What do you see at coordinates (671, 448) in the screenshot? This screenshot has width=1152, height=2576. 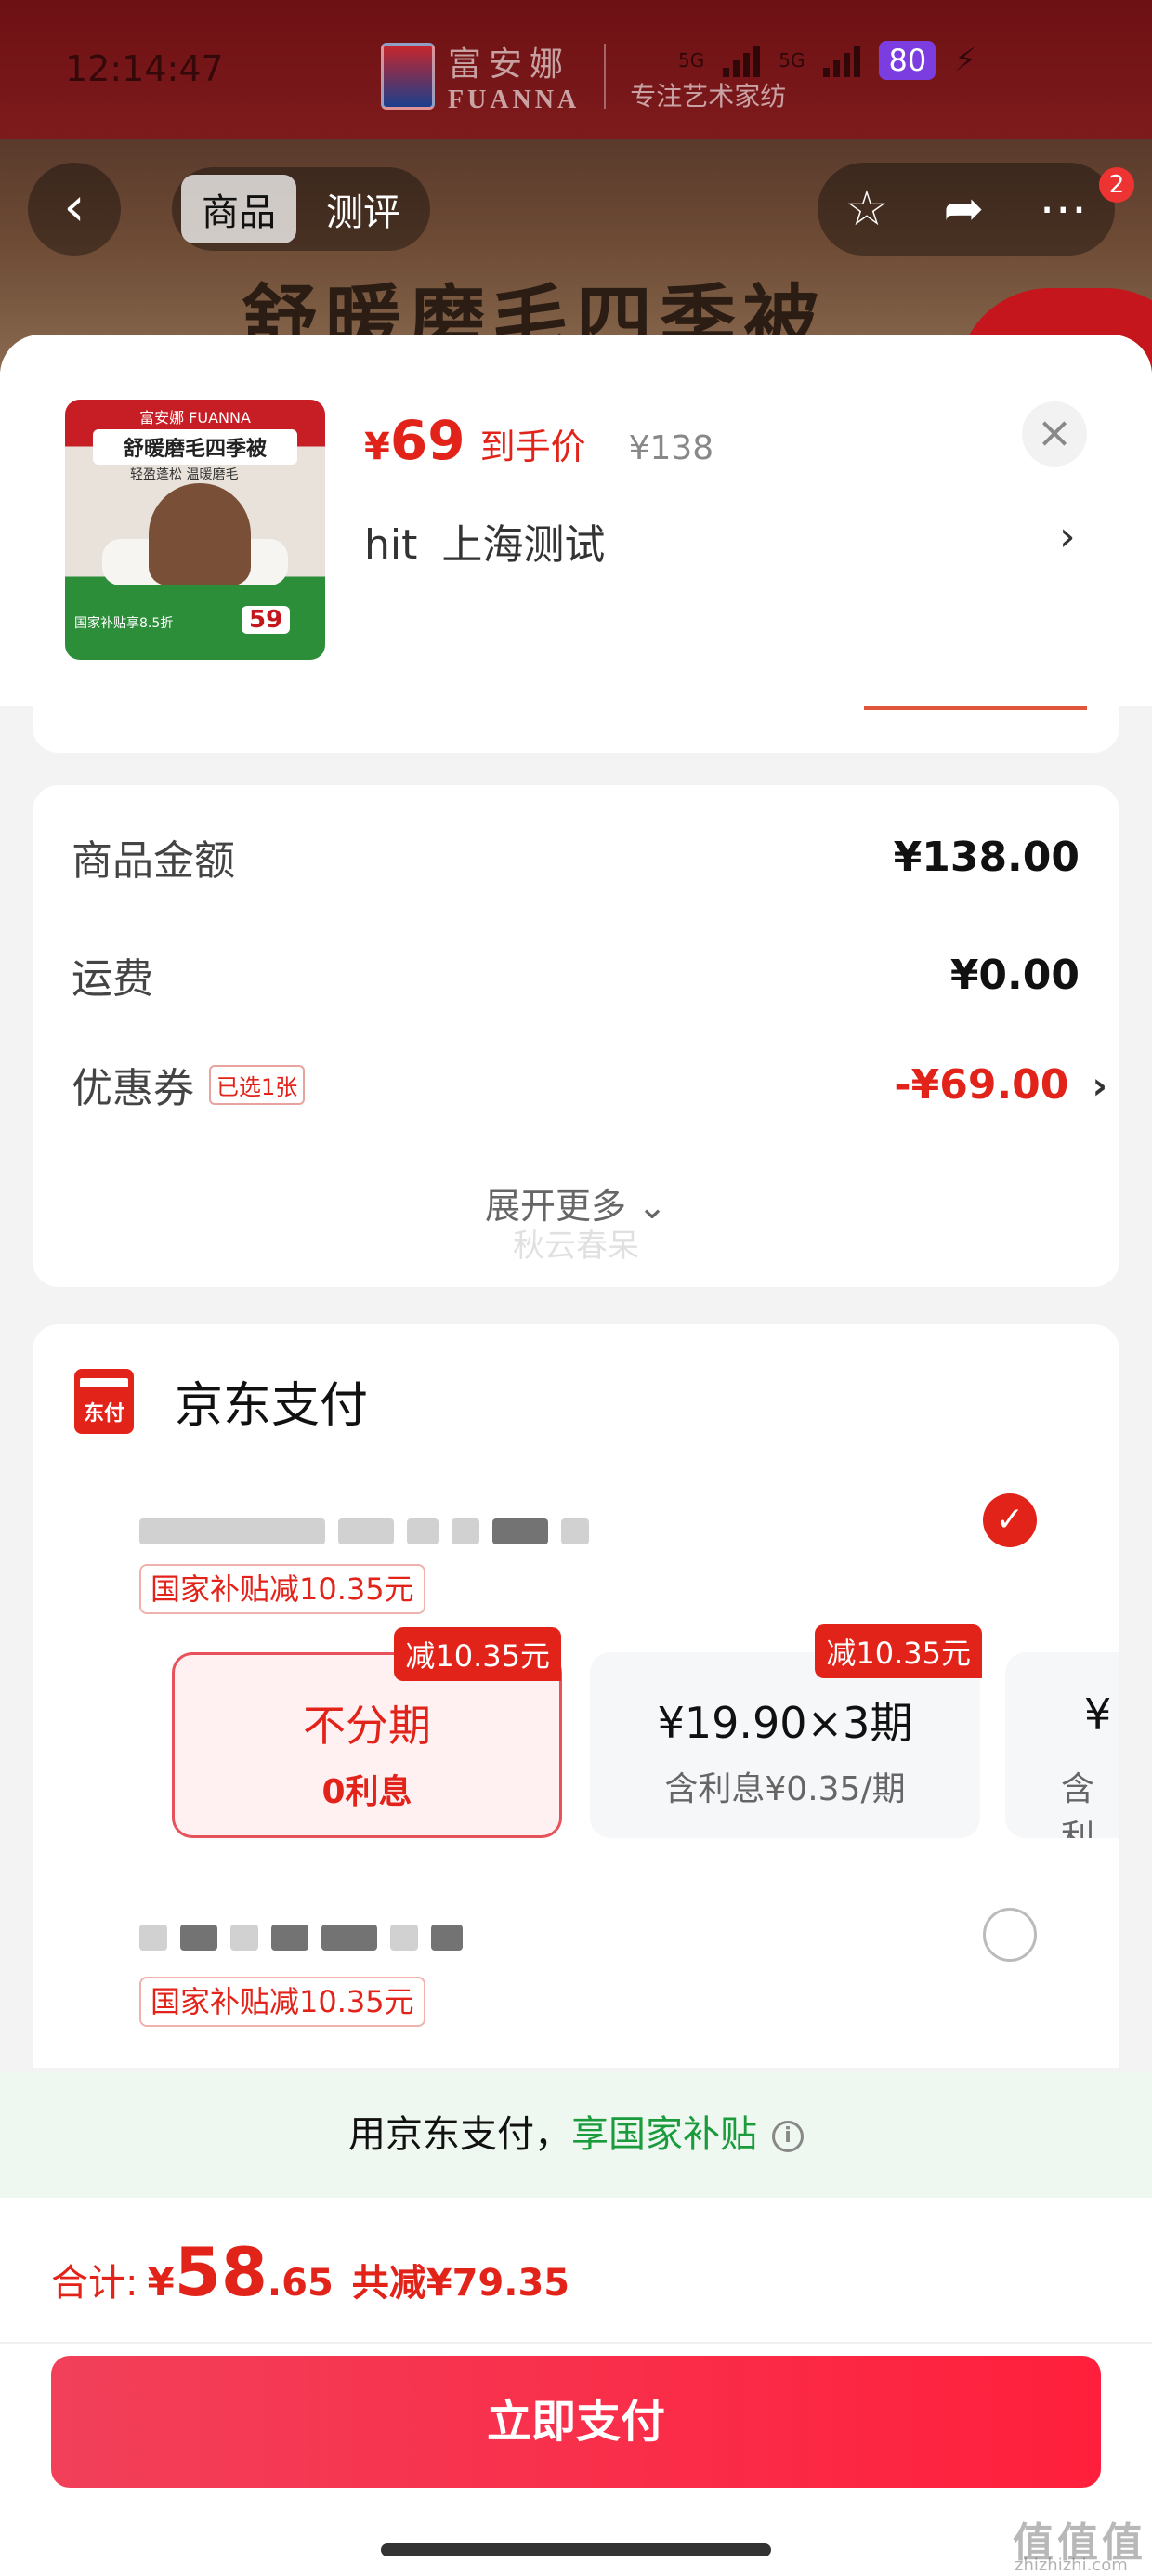 I see `original-price: ¥138` at bounding box center [671, 448].